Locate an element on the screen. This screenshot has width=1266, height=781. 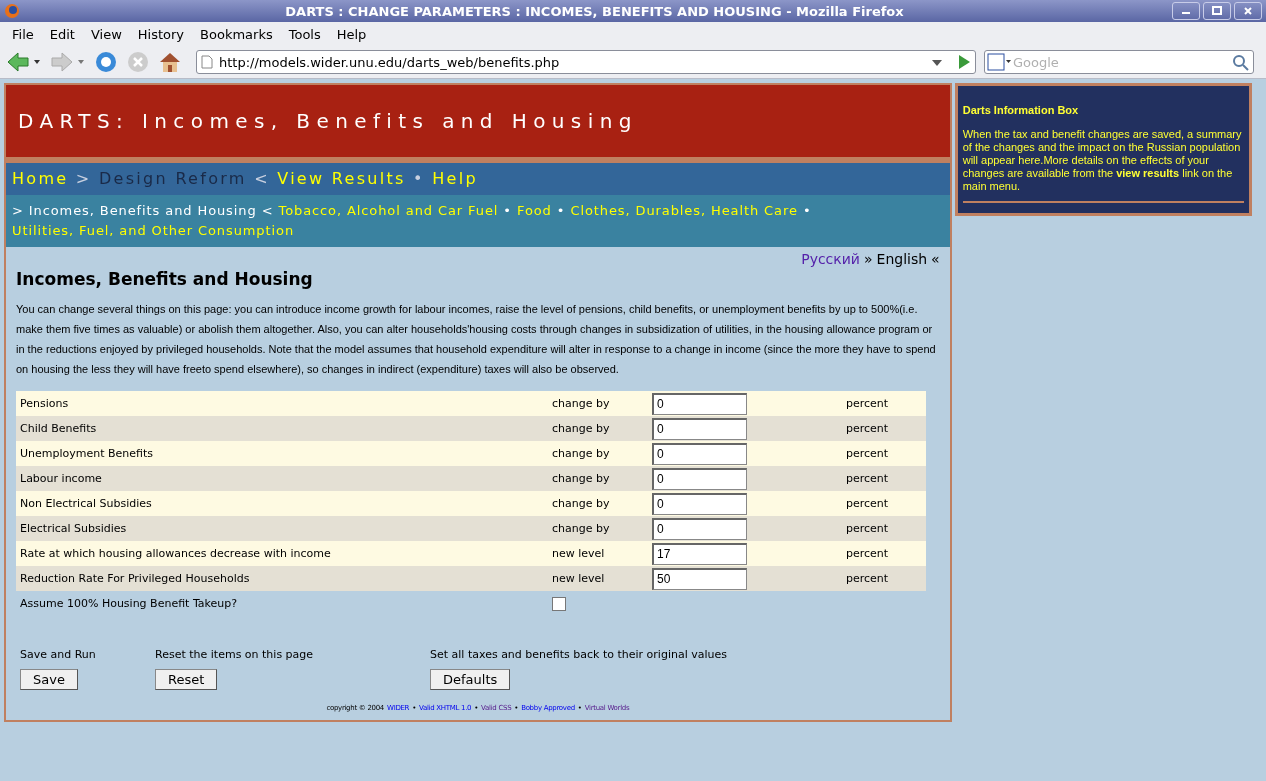
value-input: 17 is located at coordinates (699, 553).